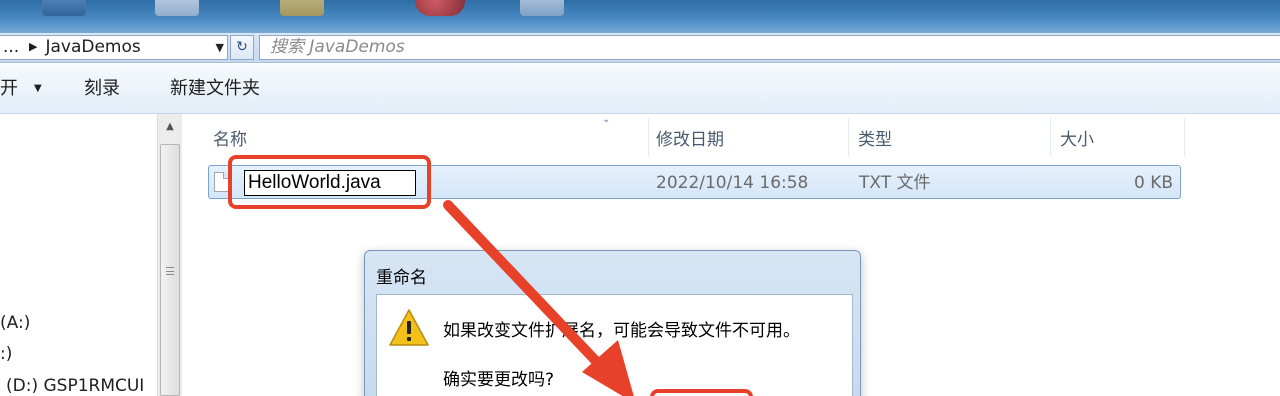  What do you see at coordinates (1077, 137) in the screenshot?
I see `column-header-size: 大小` at bounding box center [1077, 137].